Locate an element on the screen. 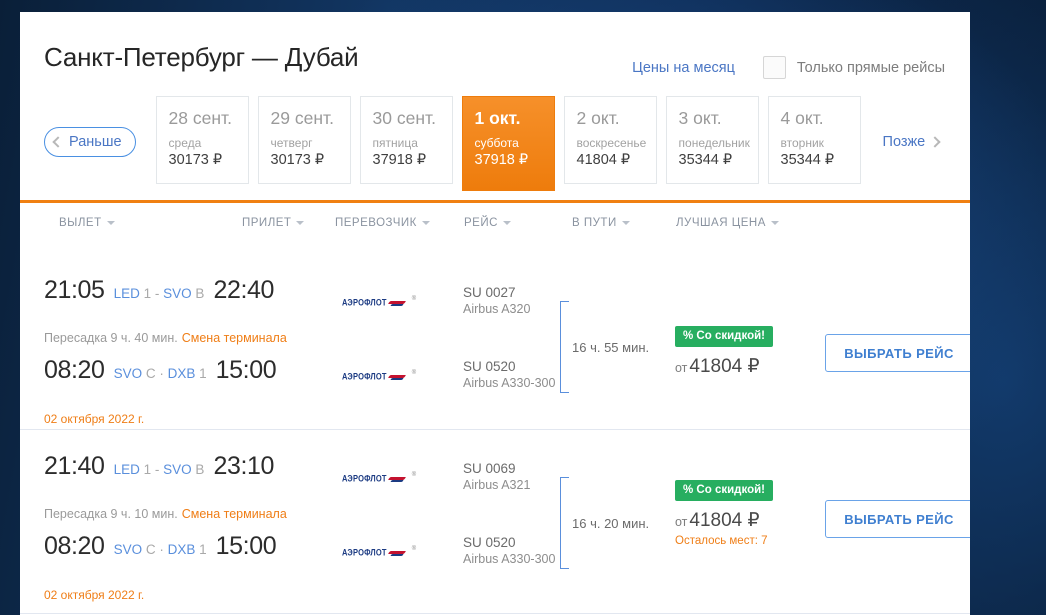 The height and width of the screenshot is (615, 1046). column-header-bestprice: ЛУЧШАЯ ЦЕНА is located at coordinates (727, 223).